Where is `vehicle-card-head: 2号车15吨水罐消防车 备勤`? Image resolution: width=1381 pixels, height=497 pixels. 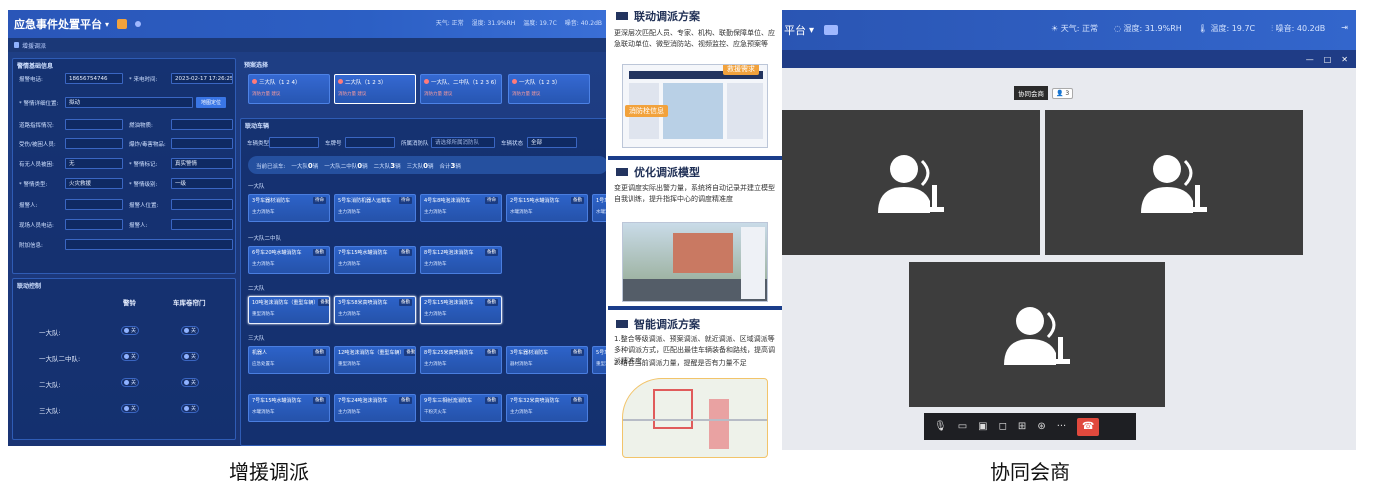 vehicle-card-head: 2号车15吨水罐消防车 备勤 is located at coordinates (547, 200).